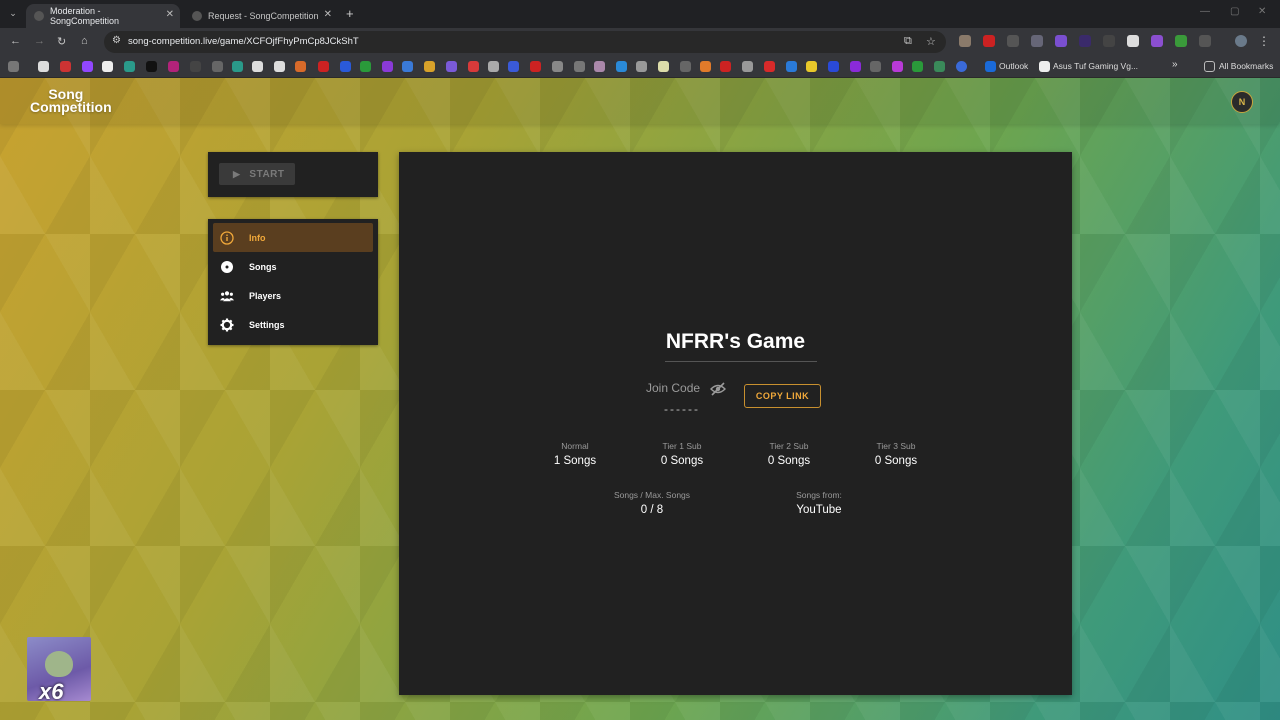  I want to click on bookmark-outlook: Outlook, so click(1013, 66).